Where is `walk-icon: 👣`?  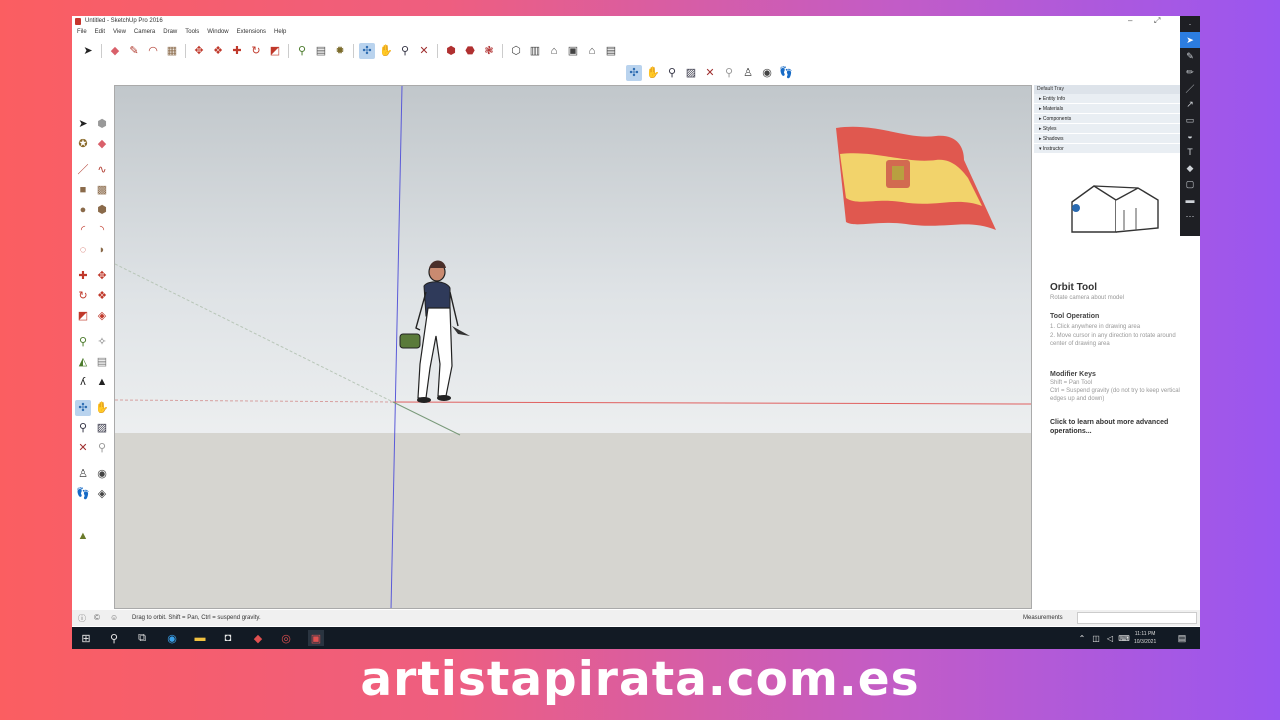 walk-icon: 👣 is located at coordinates (786, 73).